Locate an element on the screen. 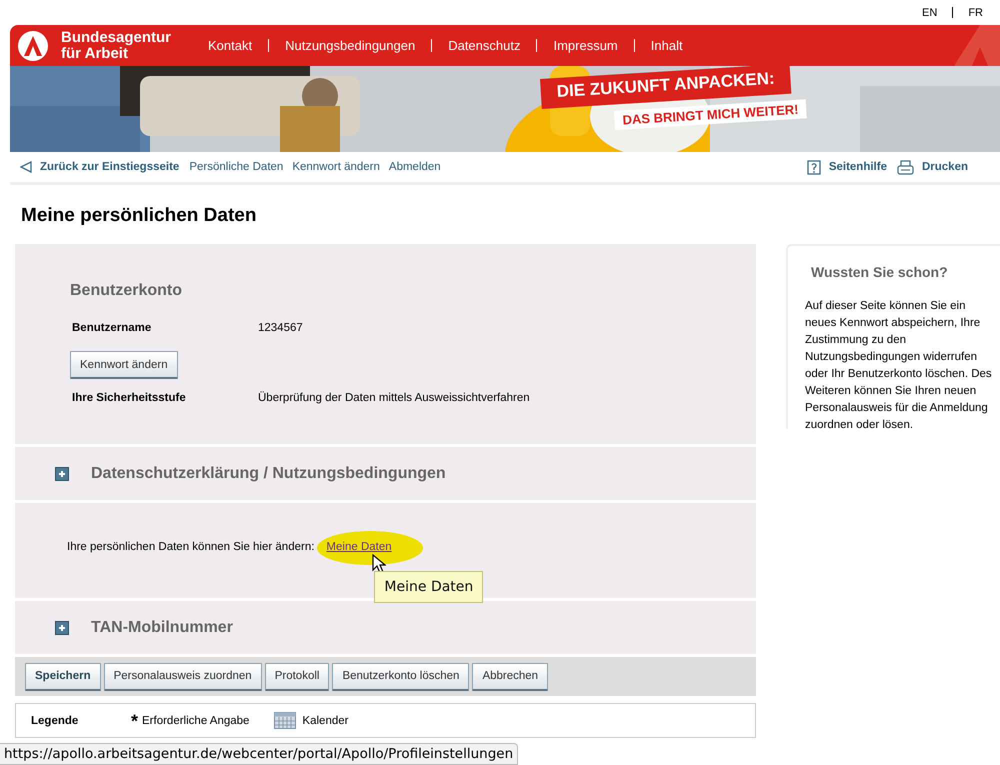 The image size is (1000, 765). nav-link: Nutzungsbedingungen is located at coordinates (350, 45).